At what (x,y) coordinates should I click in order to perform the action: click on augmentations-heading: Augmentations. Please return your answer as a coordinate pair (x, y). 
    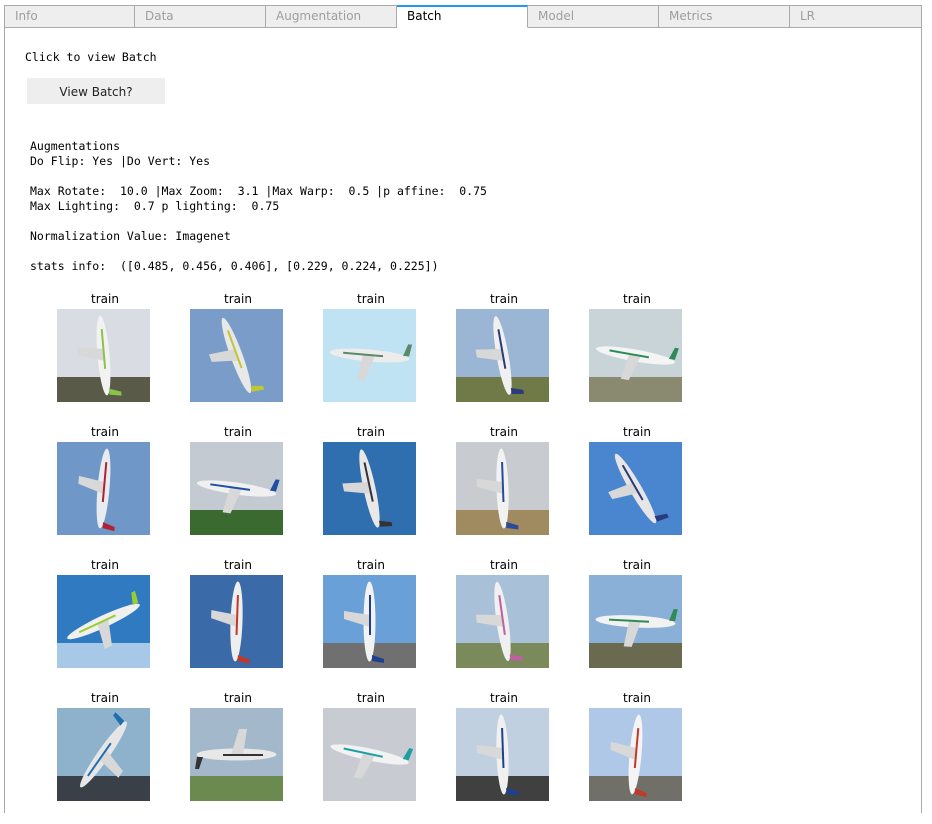
    Looking at the image, I should click on (75, 146).